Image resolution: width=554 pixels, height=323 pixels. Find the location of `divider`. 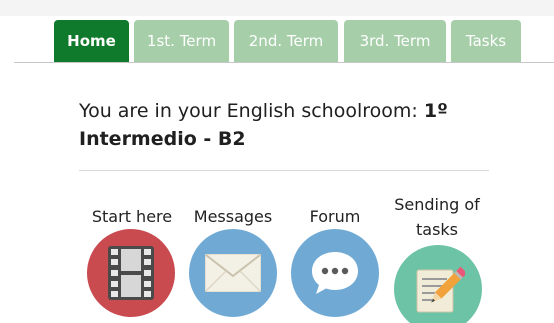

divider is located at coordinates (284, 170).